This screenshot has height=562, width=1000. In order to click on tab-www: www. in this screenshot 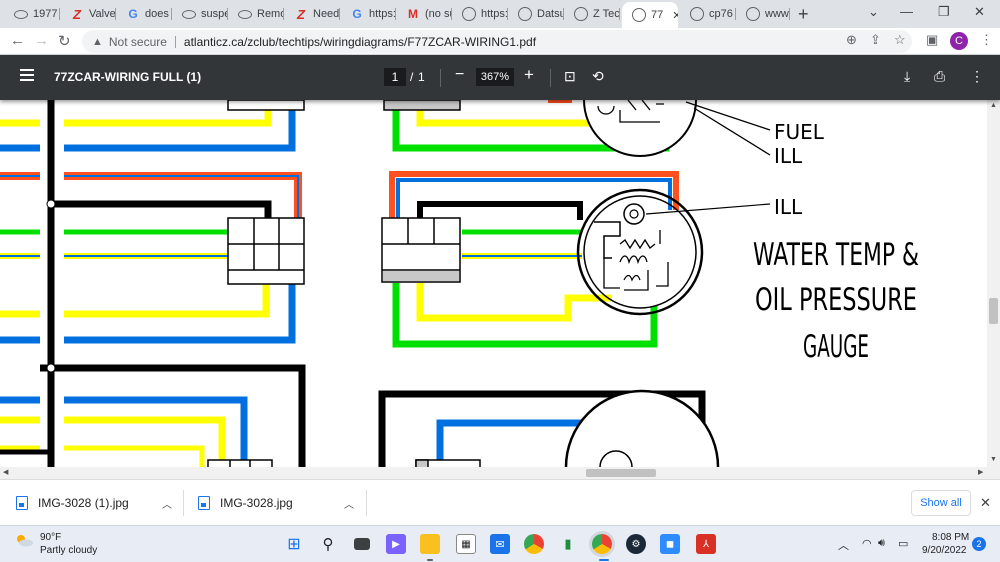, I will do `click(763, 14)`.